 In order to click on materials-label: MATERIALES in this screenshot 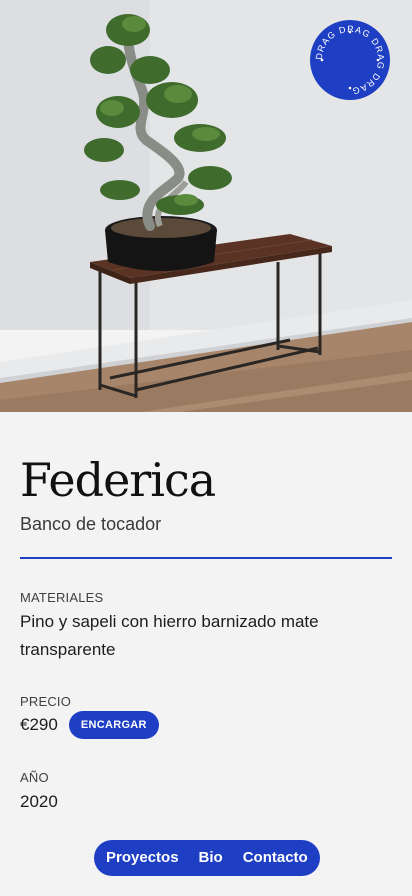, I will do `click(62, 597)`.